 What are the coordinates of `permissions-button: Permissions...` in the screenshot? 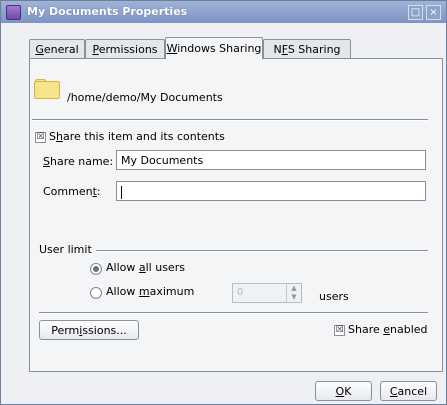 It's located at (89, 330).